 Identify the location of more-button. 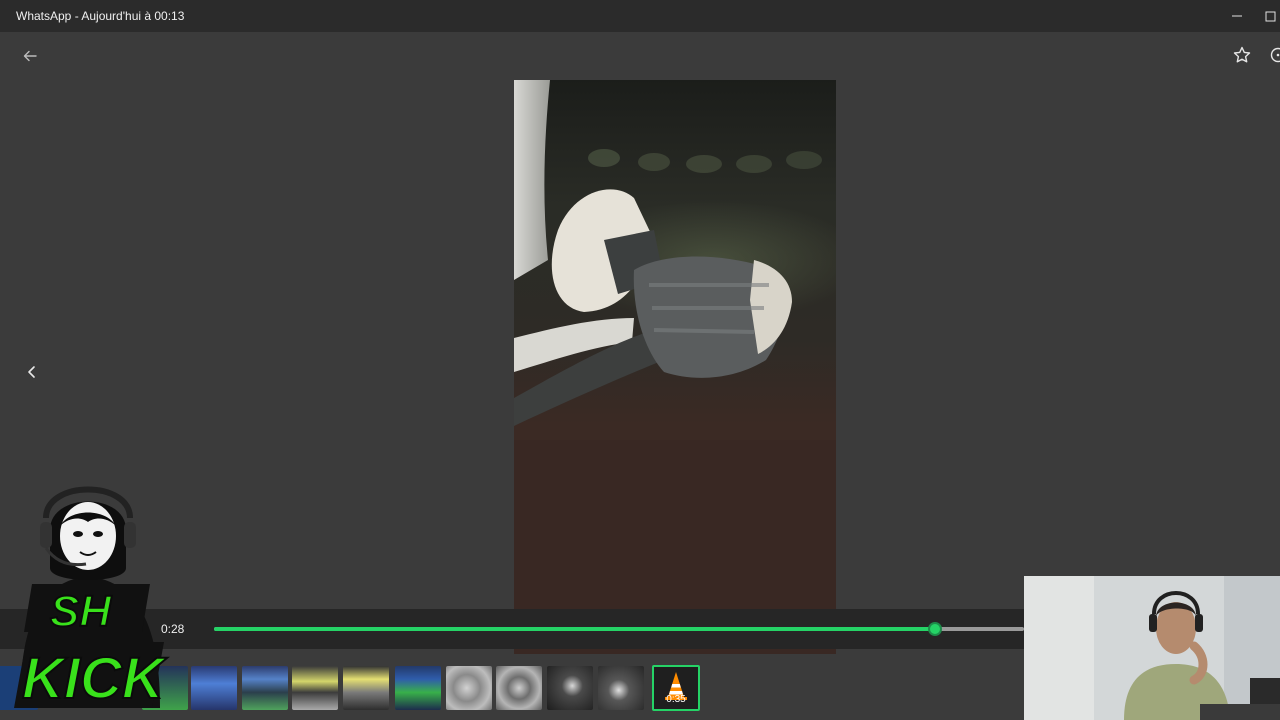
(1274, 55).